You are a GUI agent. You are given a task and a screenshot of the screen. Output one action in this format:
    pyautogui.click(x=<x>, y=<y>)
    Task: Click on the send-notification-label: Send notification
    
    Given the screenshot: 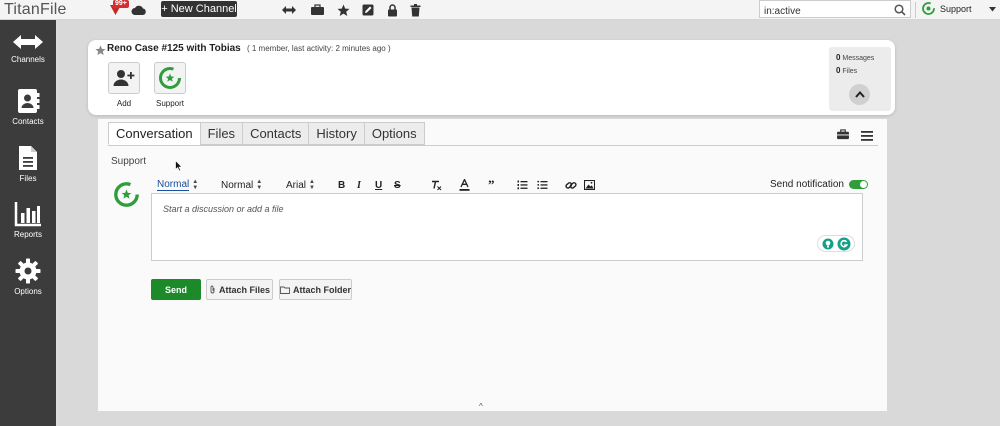 What is the action you would take?
    pyautogui.click(x=807, y=184)
    